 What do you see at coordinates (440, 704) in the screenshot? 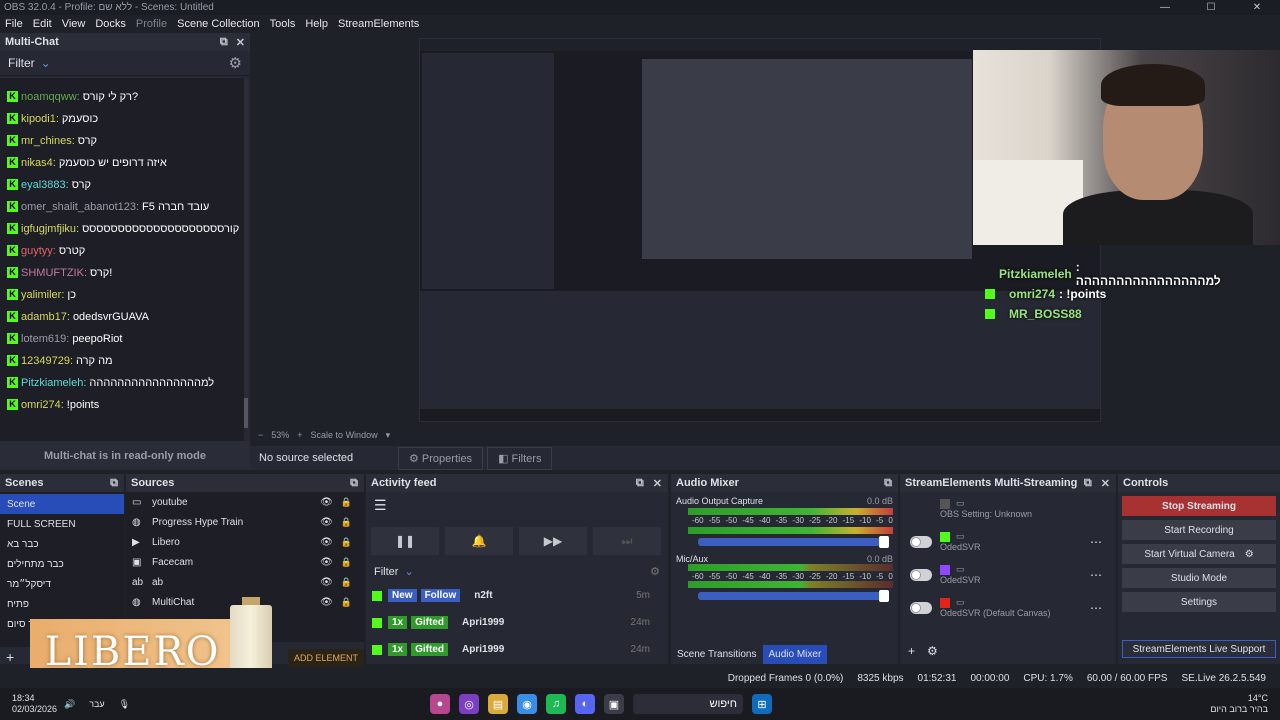
I see `obs-app-icon: ●` at bounding box center [440, 704].